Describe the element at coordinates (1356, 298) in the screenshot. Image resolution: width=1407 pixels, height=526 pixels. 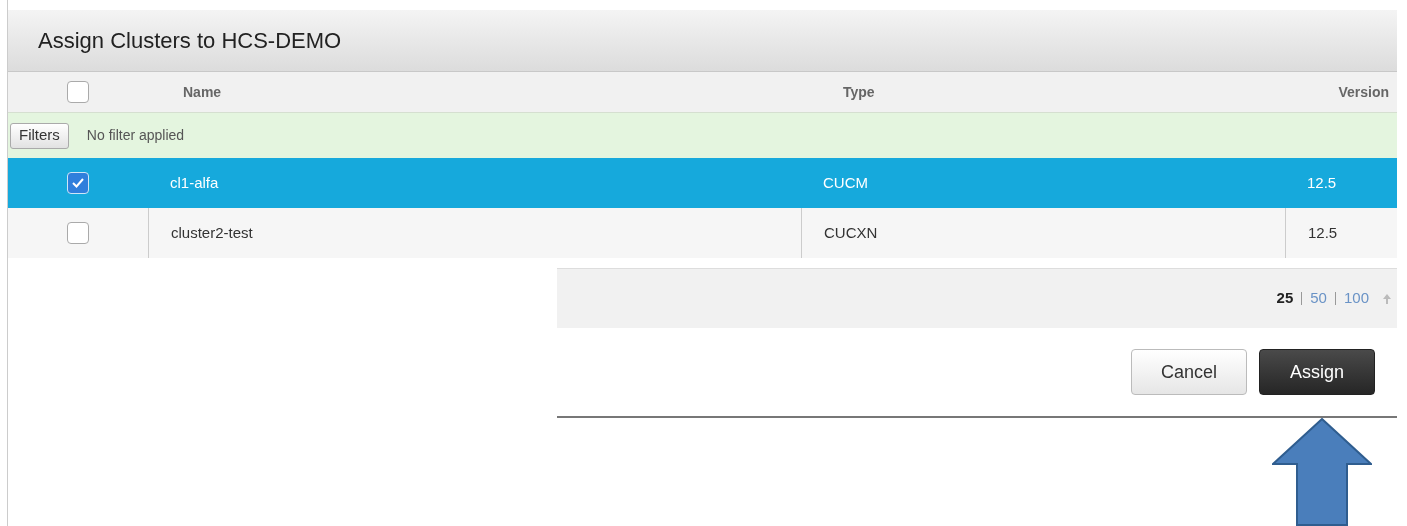
I see `page-size-option: 100` at that location.